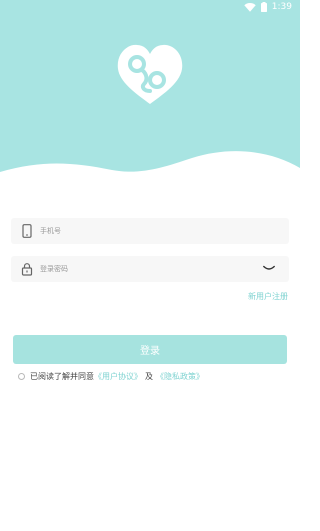  Describe the element at coordinates (180, 376) in the screenshot. I see `privacy-policy-link: 《隐私政策》` at that location.